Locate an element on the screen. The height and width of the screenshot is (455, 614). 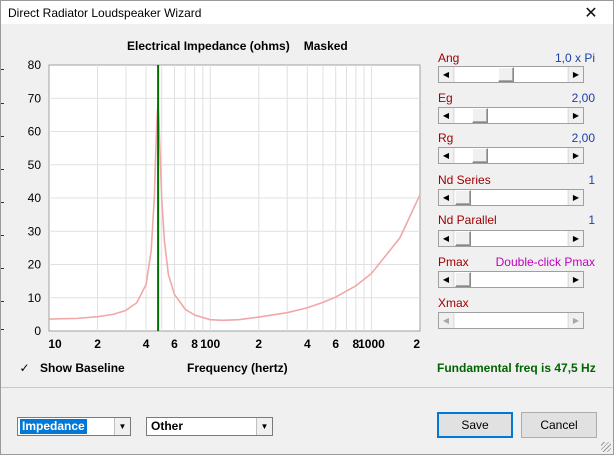
y-tick-label: 40 is located at coordinates (35, 198).